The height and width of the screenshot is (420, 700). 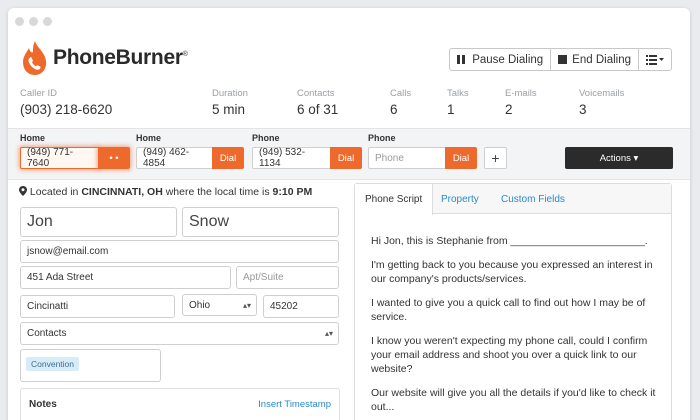 What do you see at coordinates (230, 102) in the screenshot?
I see `stat-duration: Duration 5 min` at bounding box center [230, 102].